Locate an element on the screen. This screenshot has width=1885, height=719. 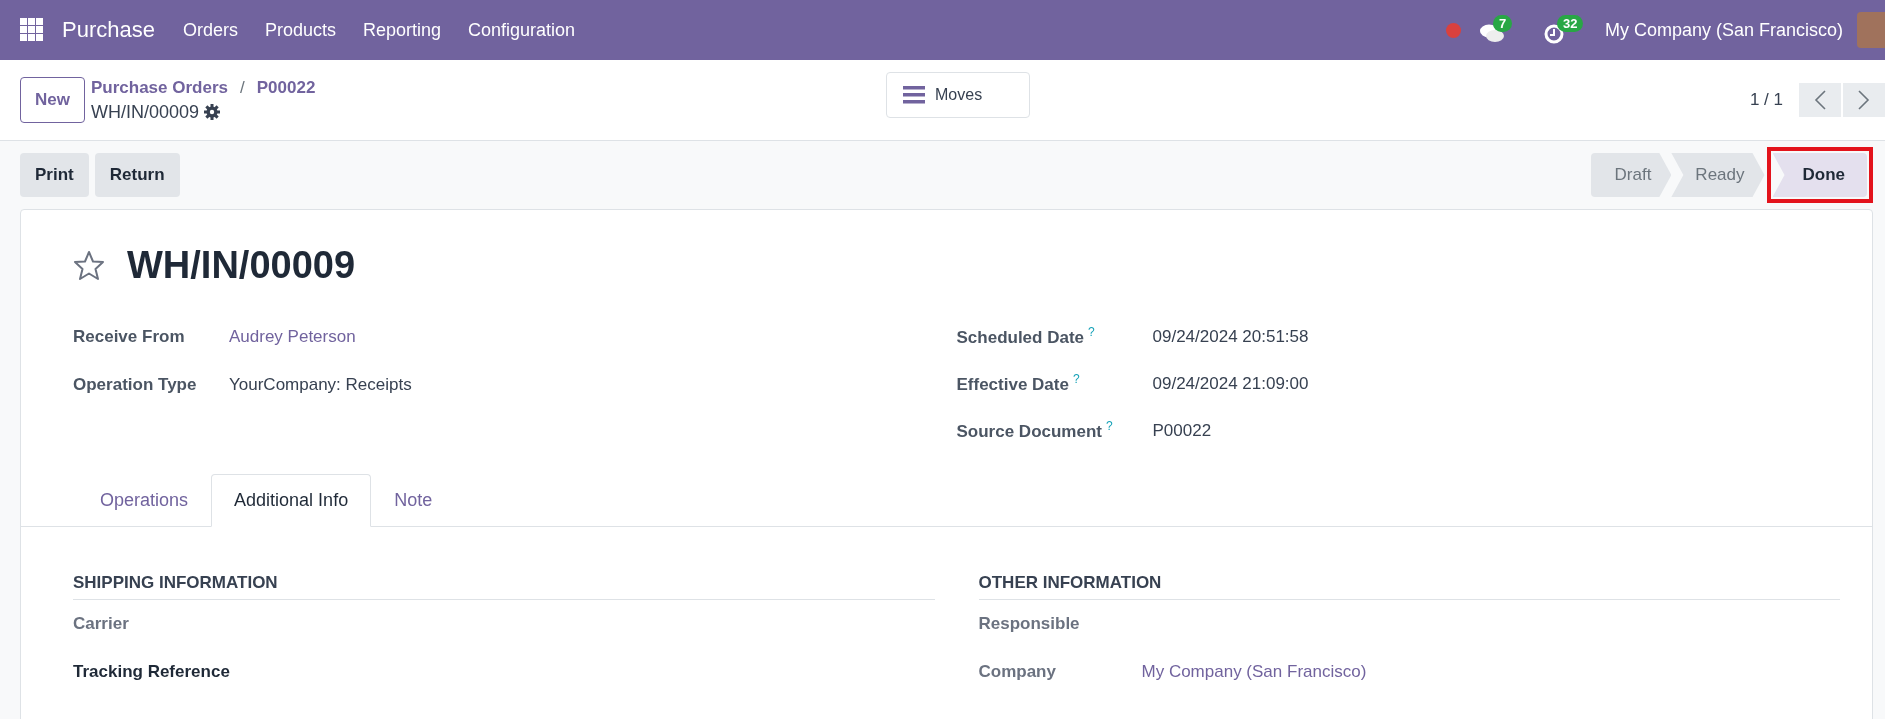
status-stage: Ready is located at coordinates (1718, 175).